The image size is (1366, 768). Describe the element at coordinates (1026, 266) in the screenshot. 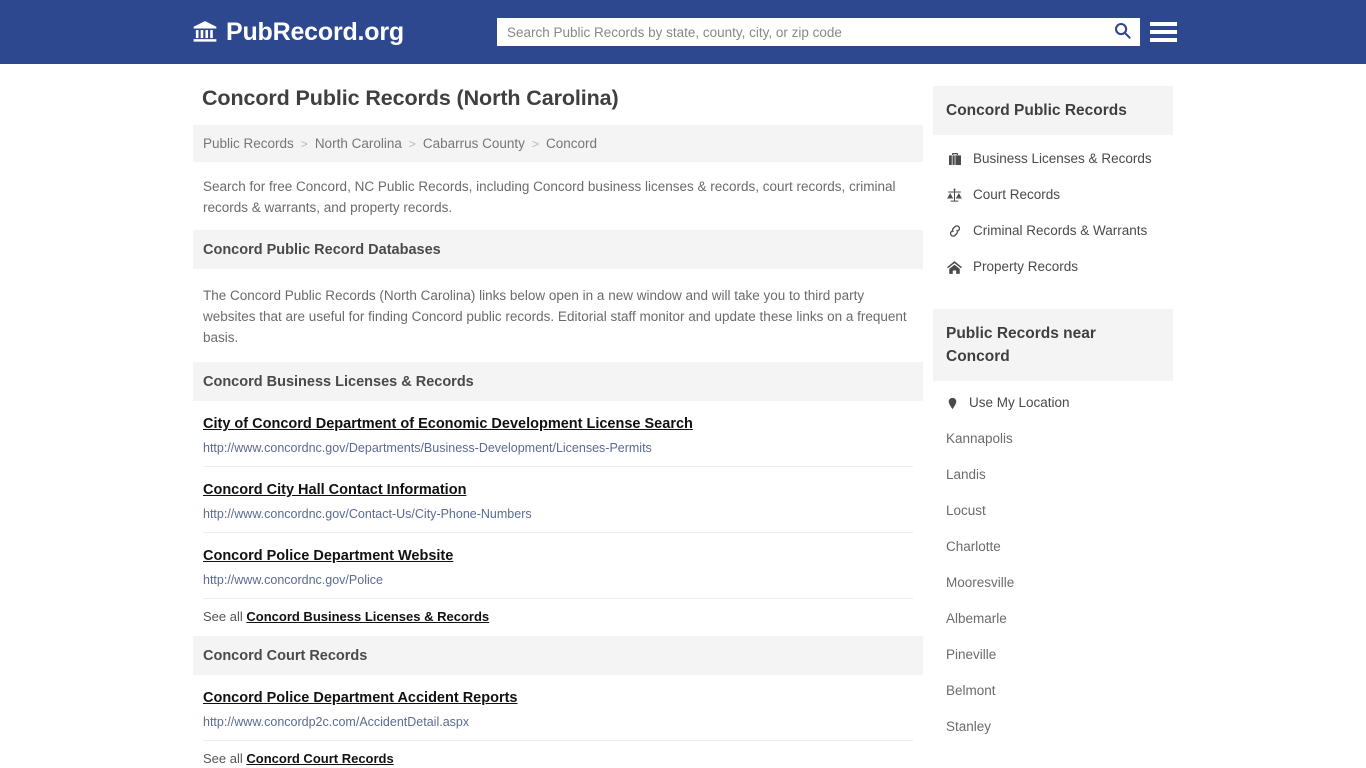

I see `sidebar-item-label: Property Records` at that location.